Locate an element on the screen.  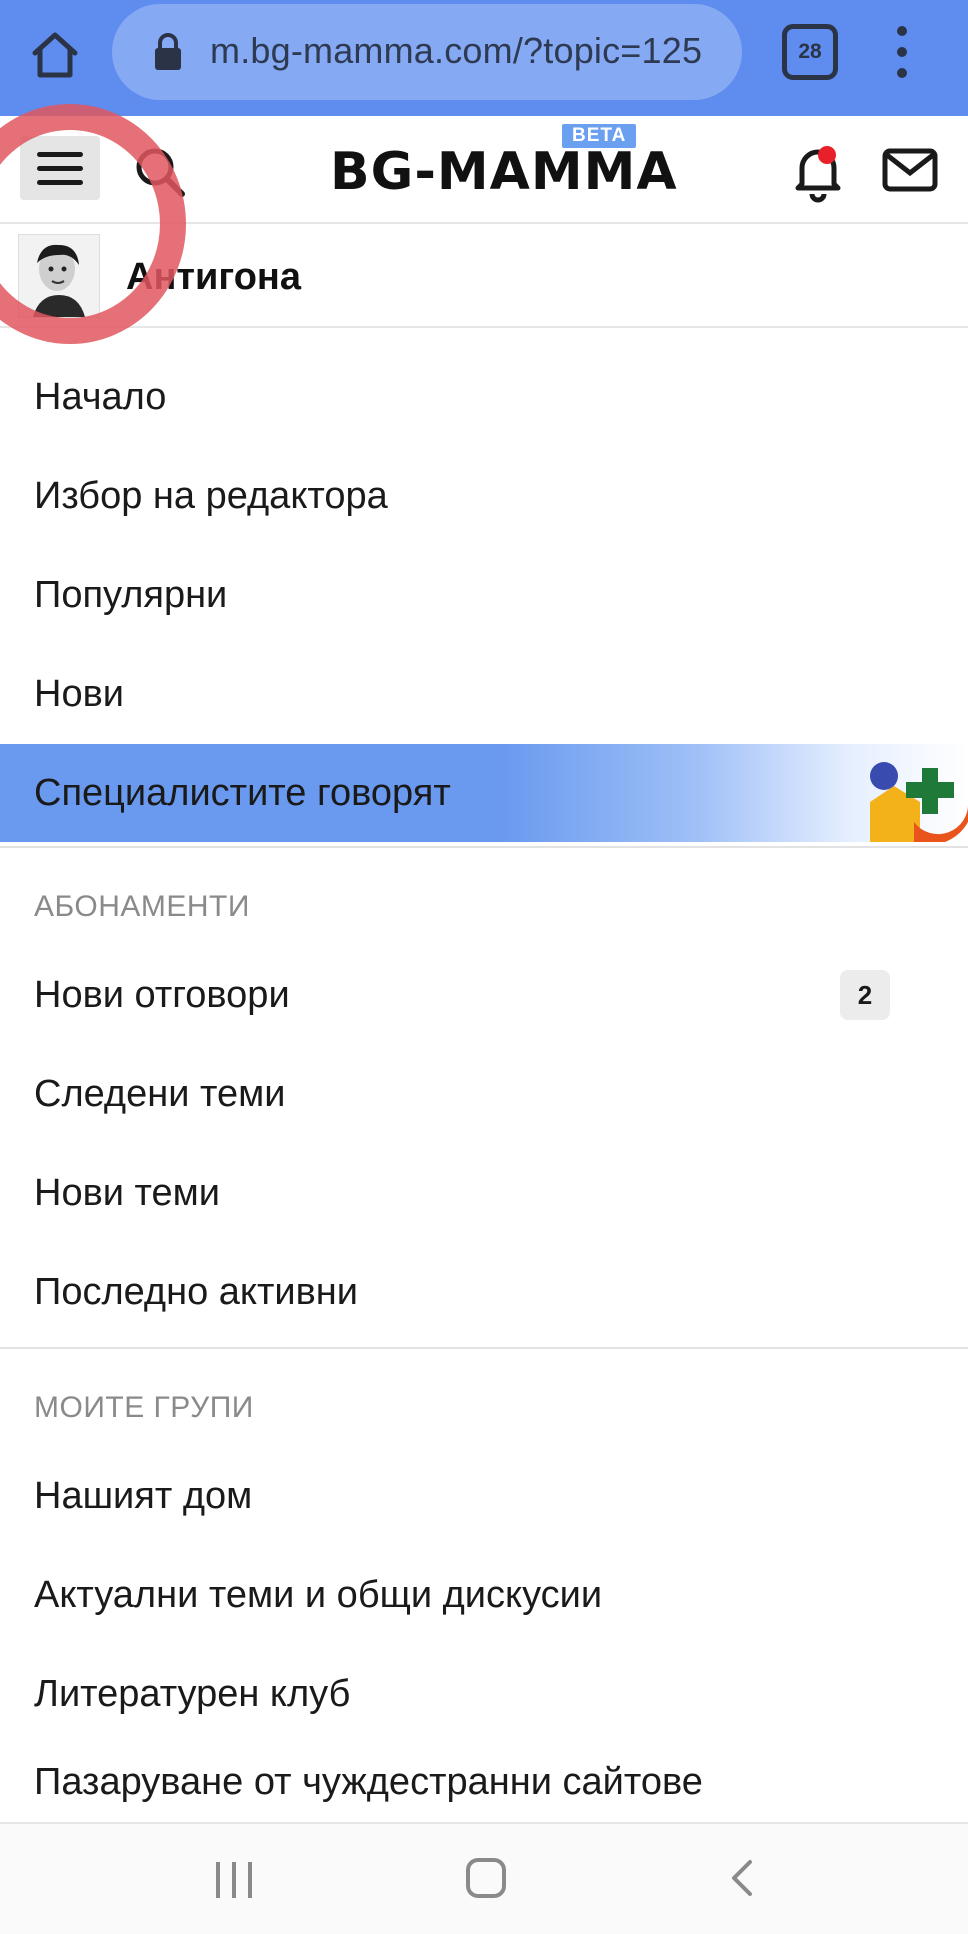
home-icon is located at coordinates (55, 55).